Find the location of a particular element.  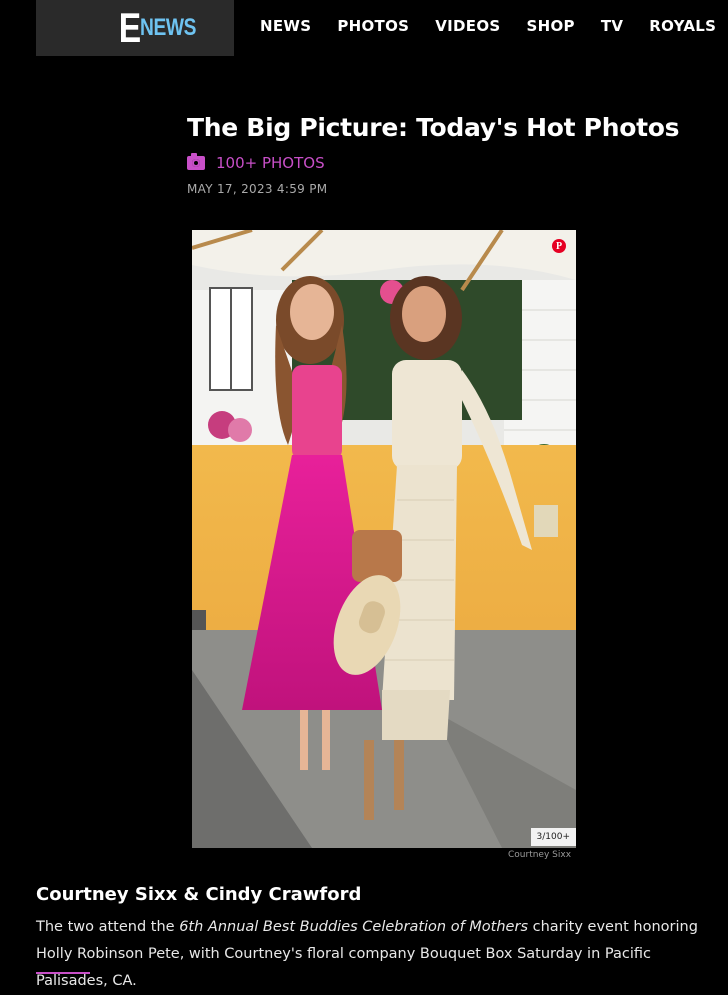

nav-item-shop: SHOP is located at coordinates (551, 26).